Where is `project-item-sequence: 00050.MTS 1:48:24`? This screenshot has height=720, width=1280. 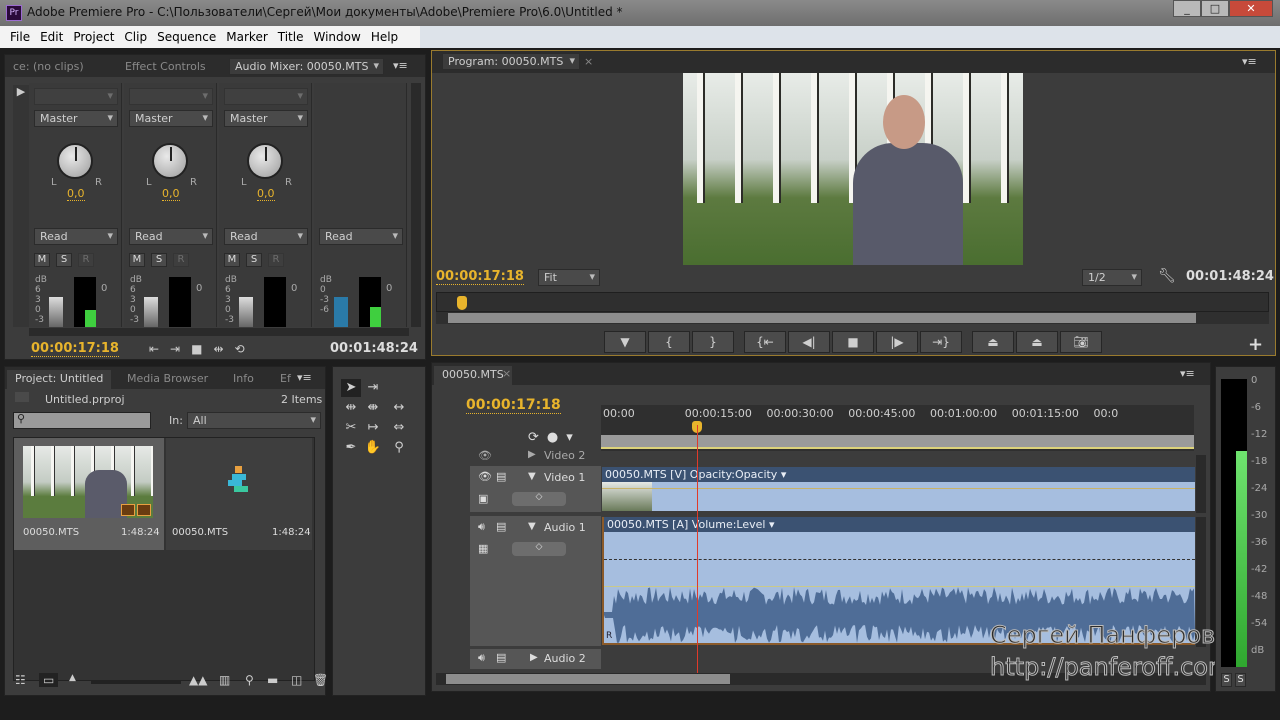
project-item-sequence: 00050.MTS 1:48:24 is located at coordinates (239, 494).